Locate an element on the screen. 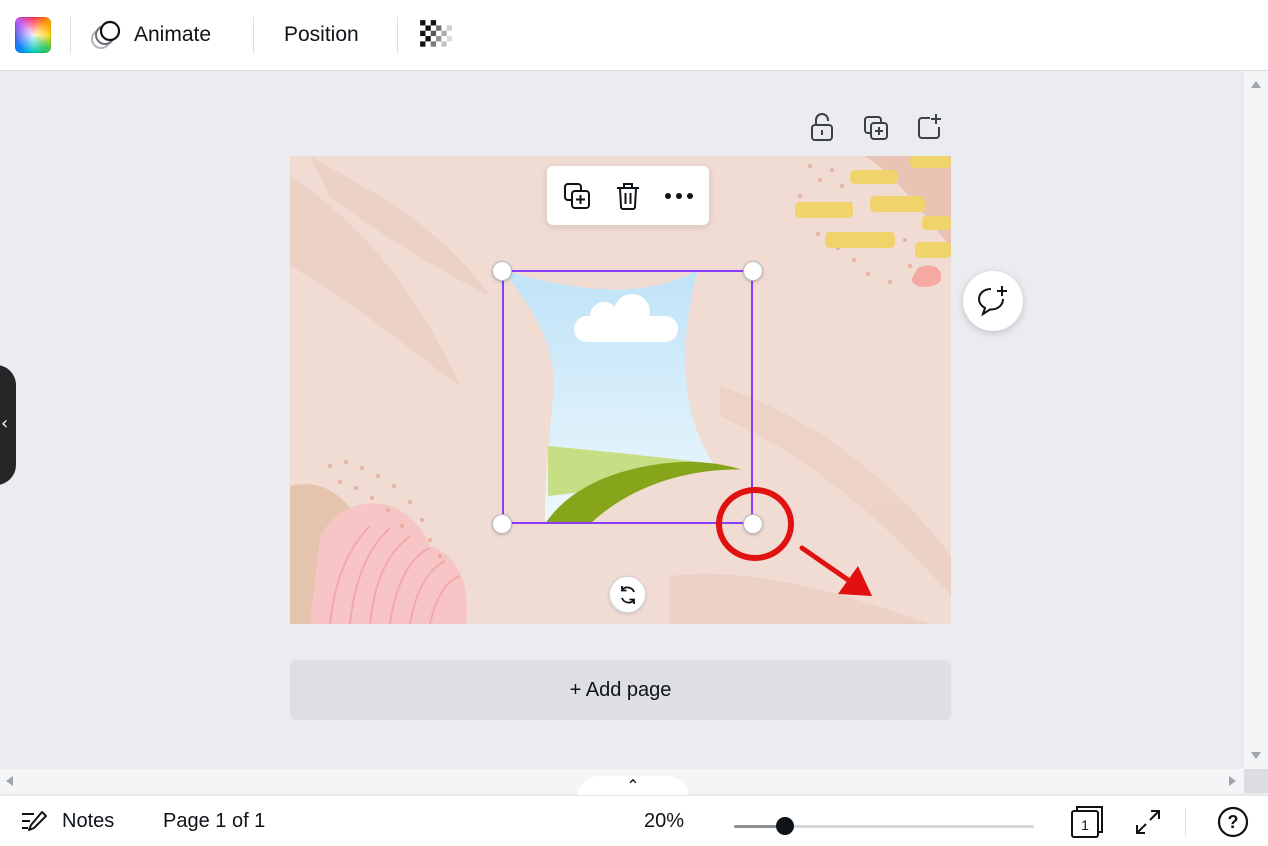  scrollbar-corner is located at coordinates (1256, 781).